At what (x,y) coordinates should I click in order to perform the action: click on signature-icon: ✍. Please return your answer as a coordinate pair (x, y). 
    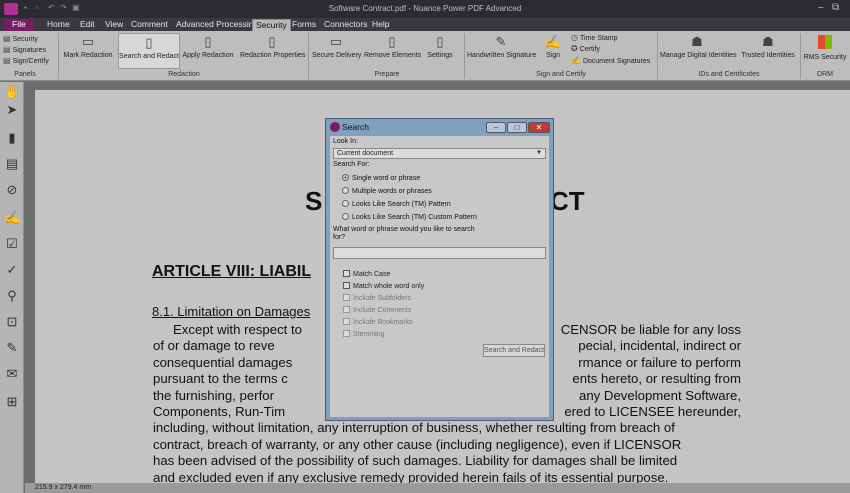
    Looking at the image, I should click on (553, 41).